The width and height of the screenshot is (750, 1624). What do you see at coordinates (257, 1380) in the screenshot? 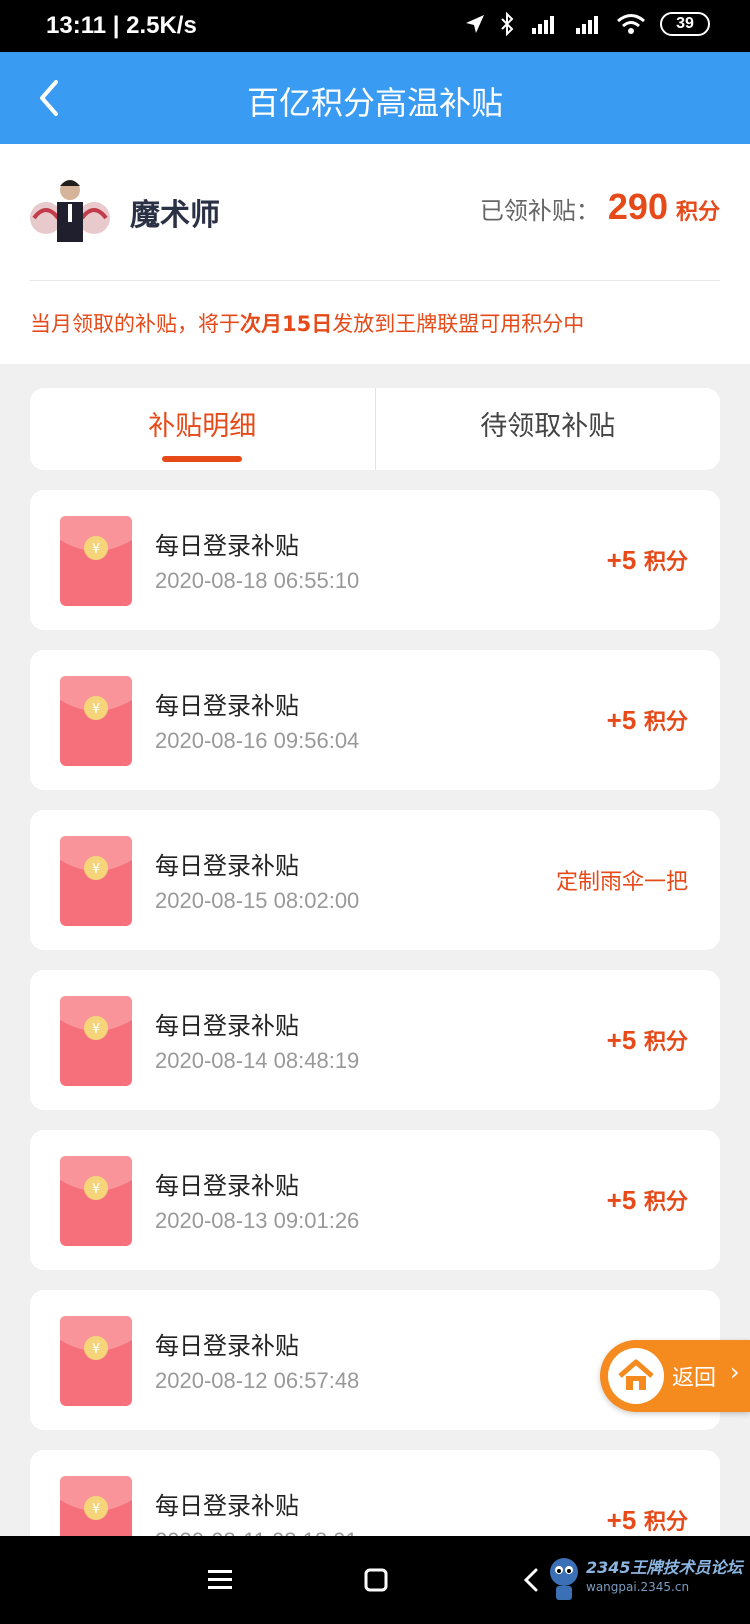
I see `item-time: 2020-08-12 06:57:48` at bounding box center [257, 1380].